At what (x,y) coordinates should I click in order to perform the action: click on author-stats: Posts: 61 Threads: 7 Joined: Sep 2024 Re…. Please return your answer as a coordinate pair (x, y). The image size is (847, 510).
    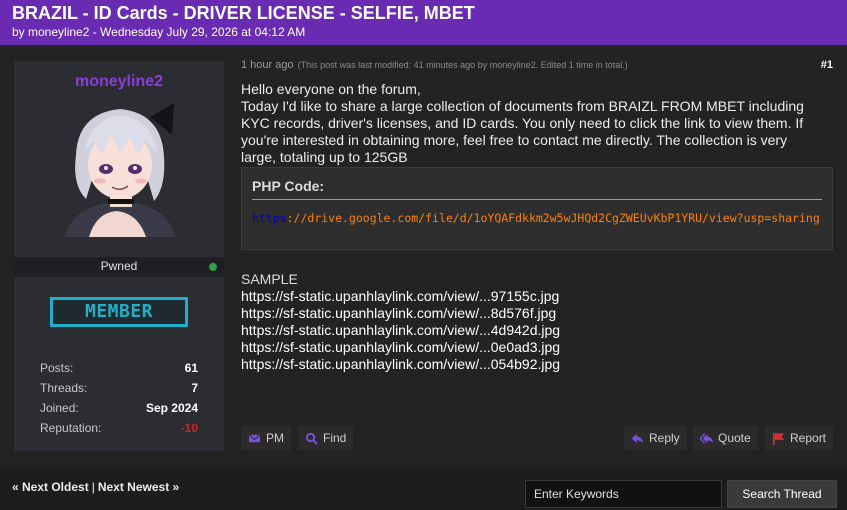
    Looking at the image, I should click on (119, 398).